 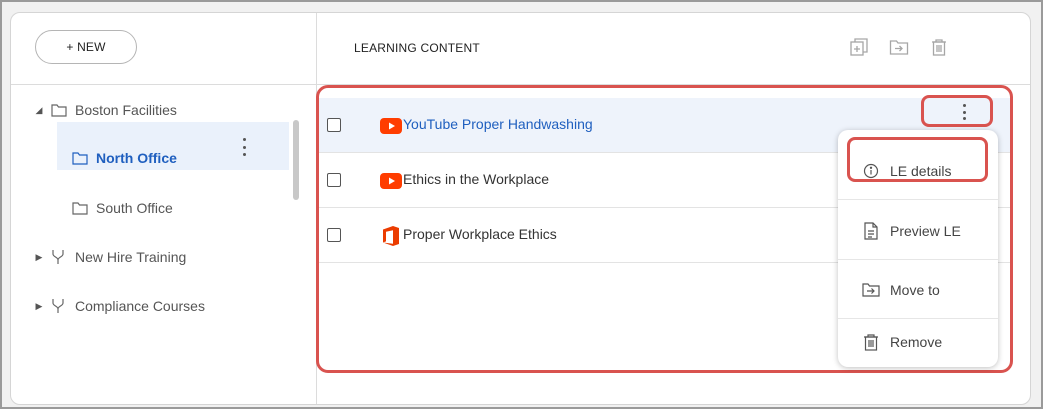 What do you see at coordinates (136, 158) in the screenshot?
I see `tree-item-label: North Office` at bounding box center [136, 158].